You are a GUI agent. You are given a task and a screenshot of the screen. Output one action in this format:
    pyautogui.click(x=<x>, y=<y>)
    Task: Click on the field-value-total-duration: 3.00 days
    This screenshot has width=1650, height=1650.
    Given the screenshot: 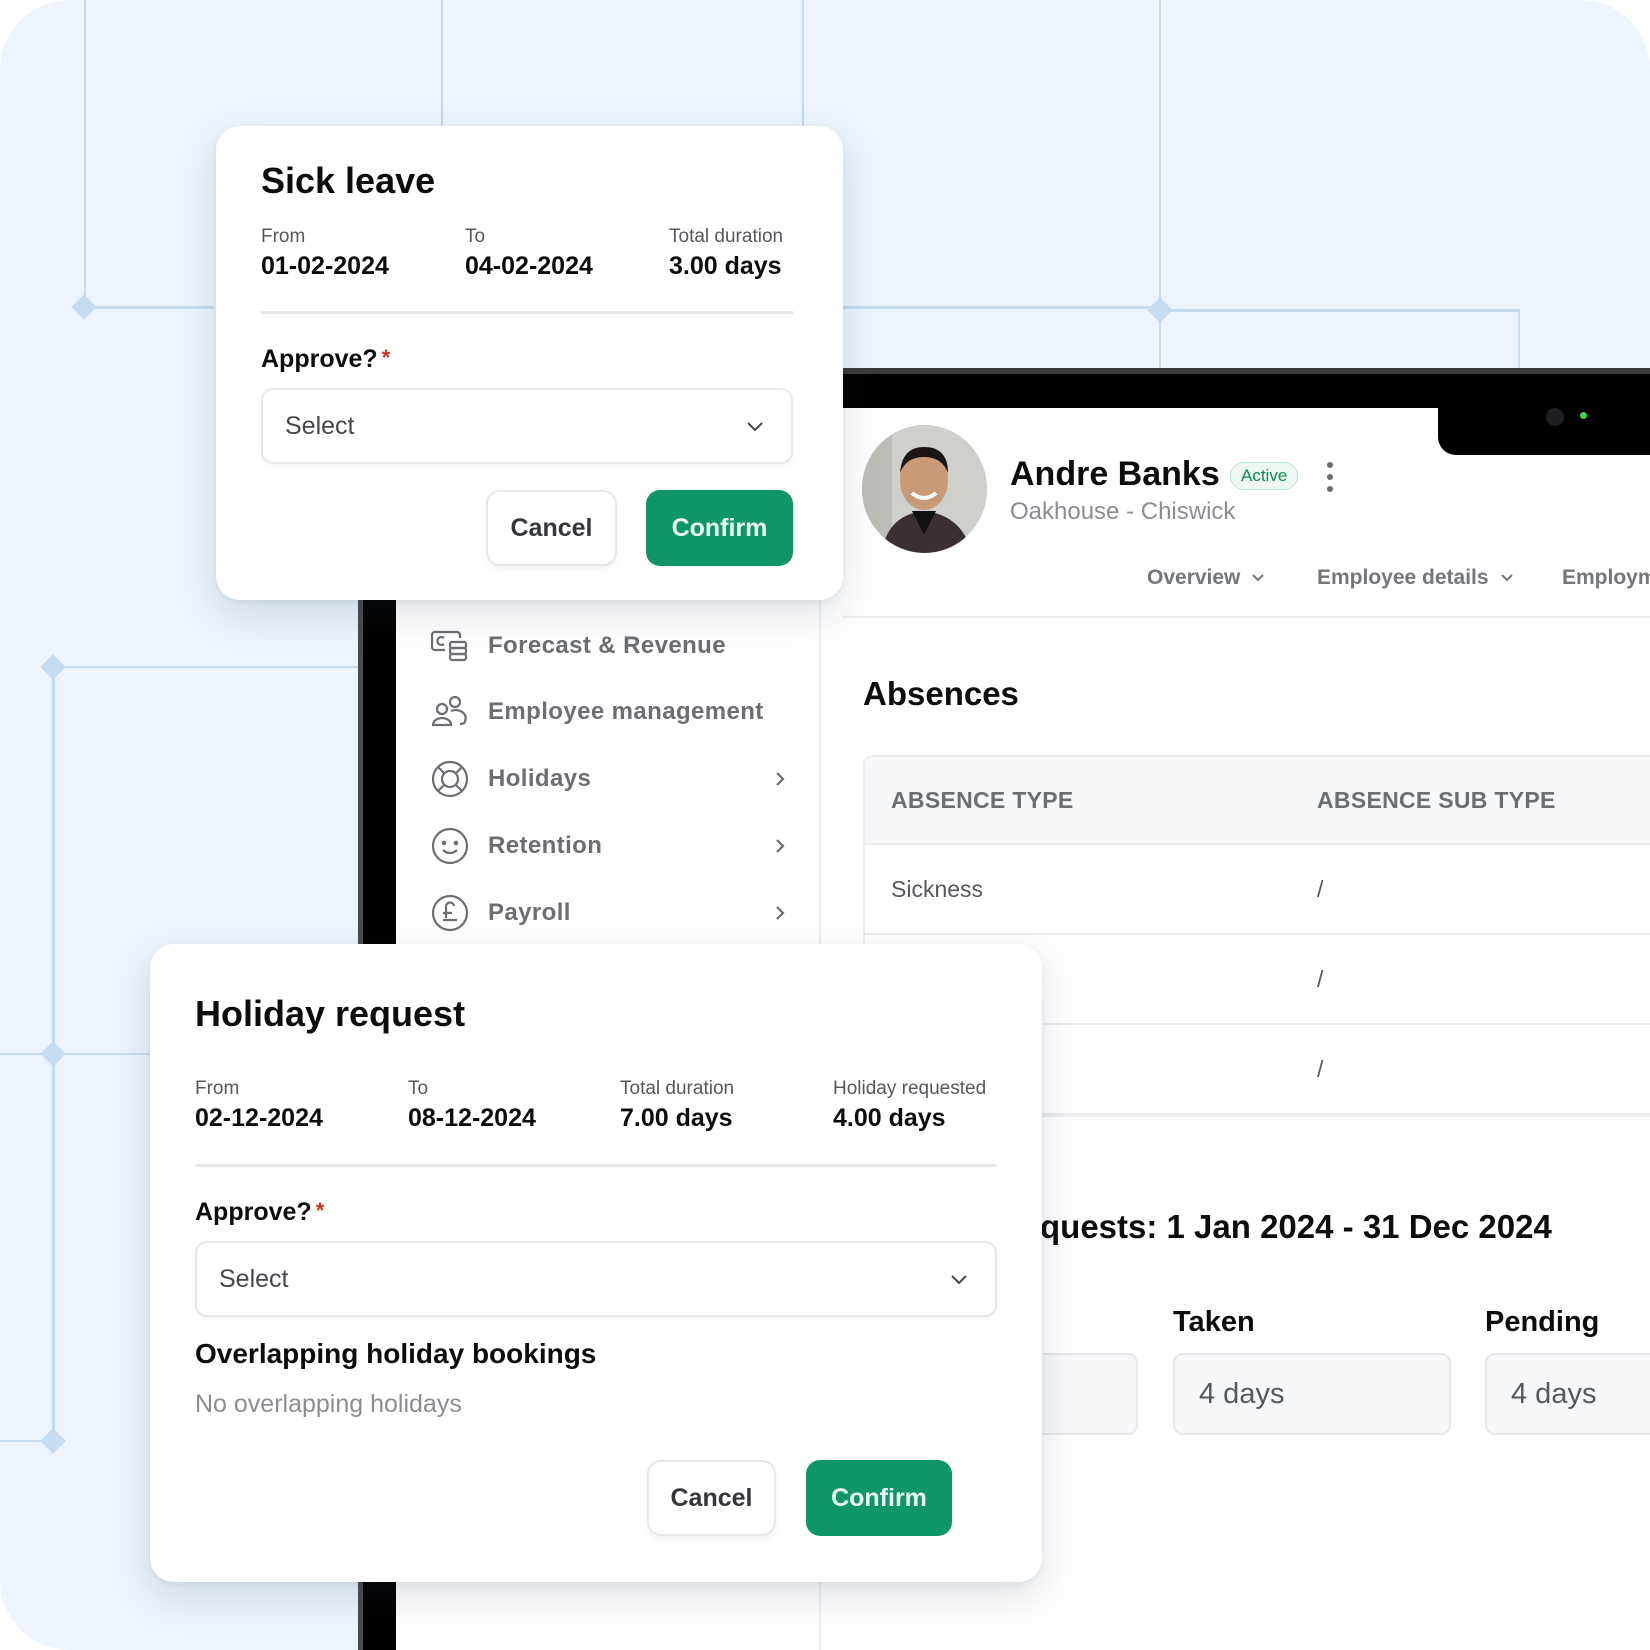 What is the action you would take?
    pyautogui.click(x=725, y=266)
    